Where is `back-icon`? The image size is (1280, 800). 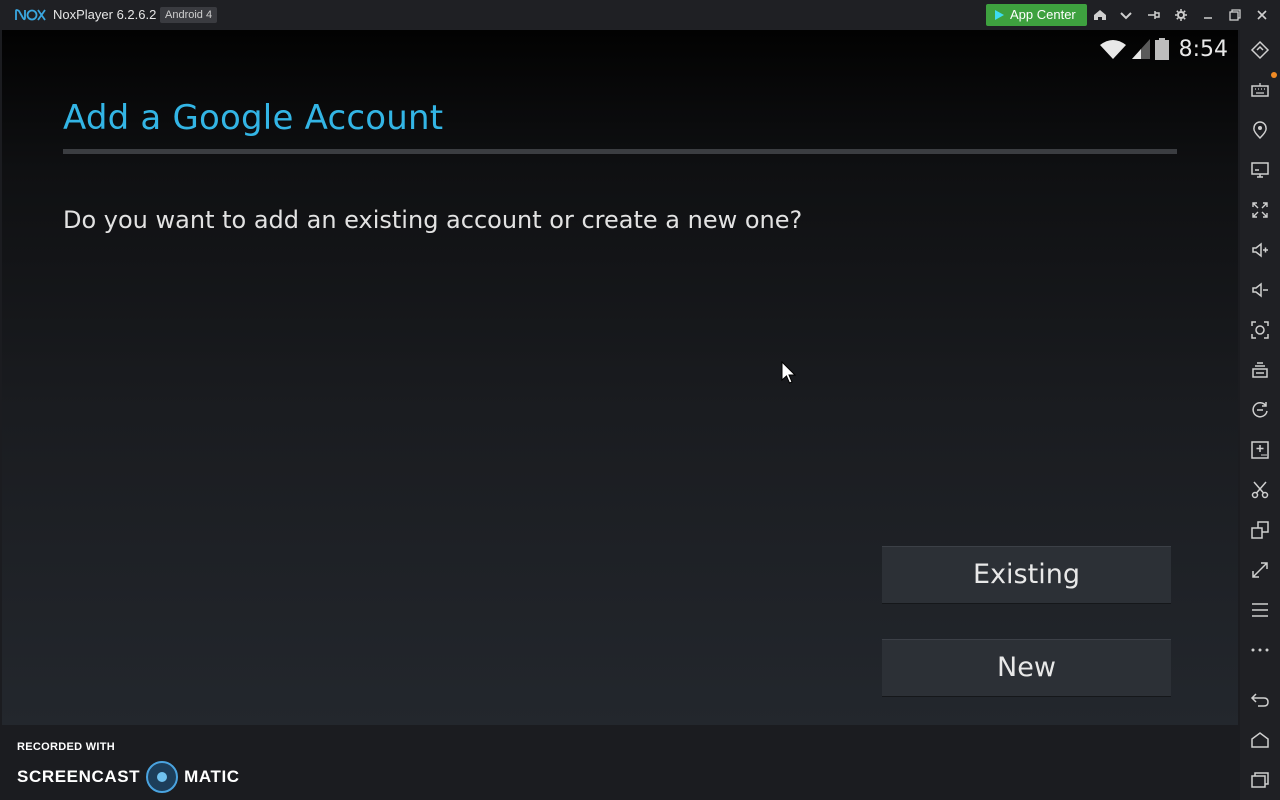 back-icon is located at coordinates (1260, 700).